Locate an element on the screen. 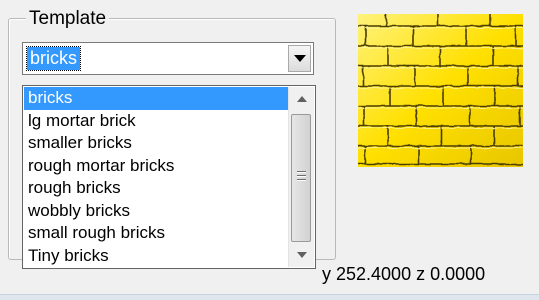 Image resolution: width=539 pixels, height=300 pixels. list-item: Tiny bricks is located at coordinates (156, 256).